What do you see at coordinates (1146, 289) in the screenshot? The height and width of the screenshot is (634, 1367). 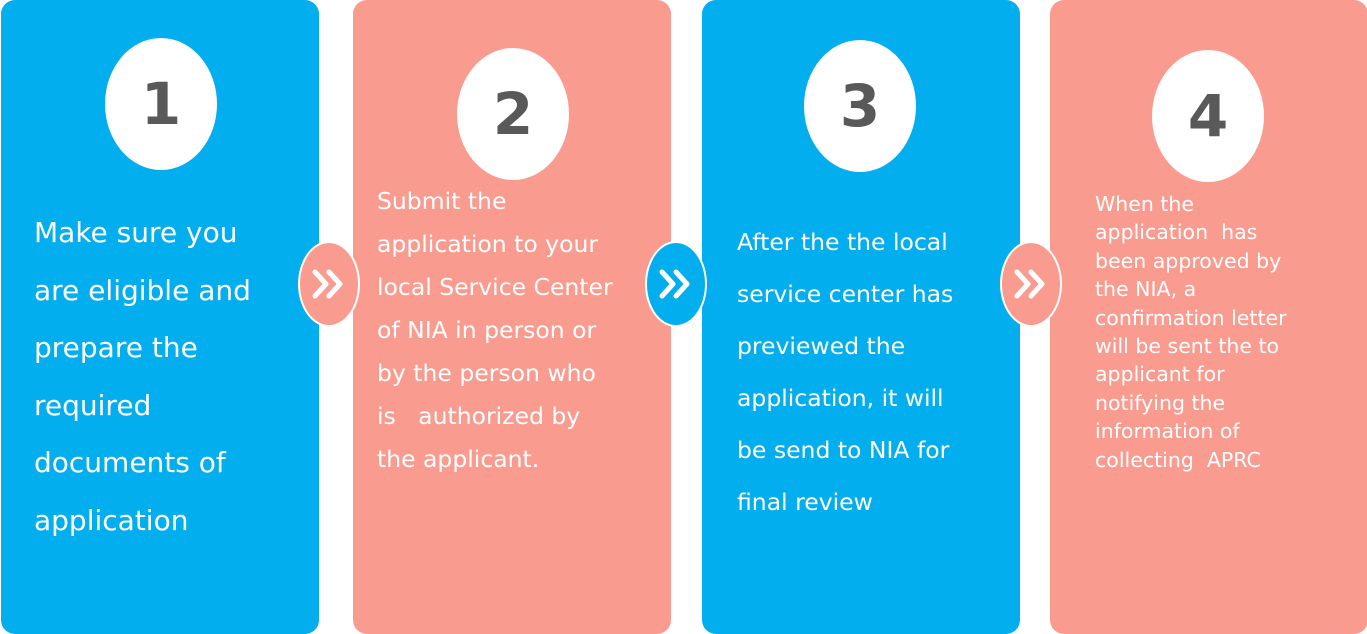 I see `text-line: the NIA, a` at bounding box center [1146, 289].